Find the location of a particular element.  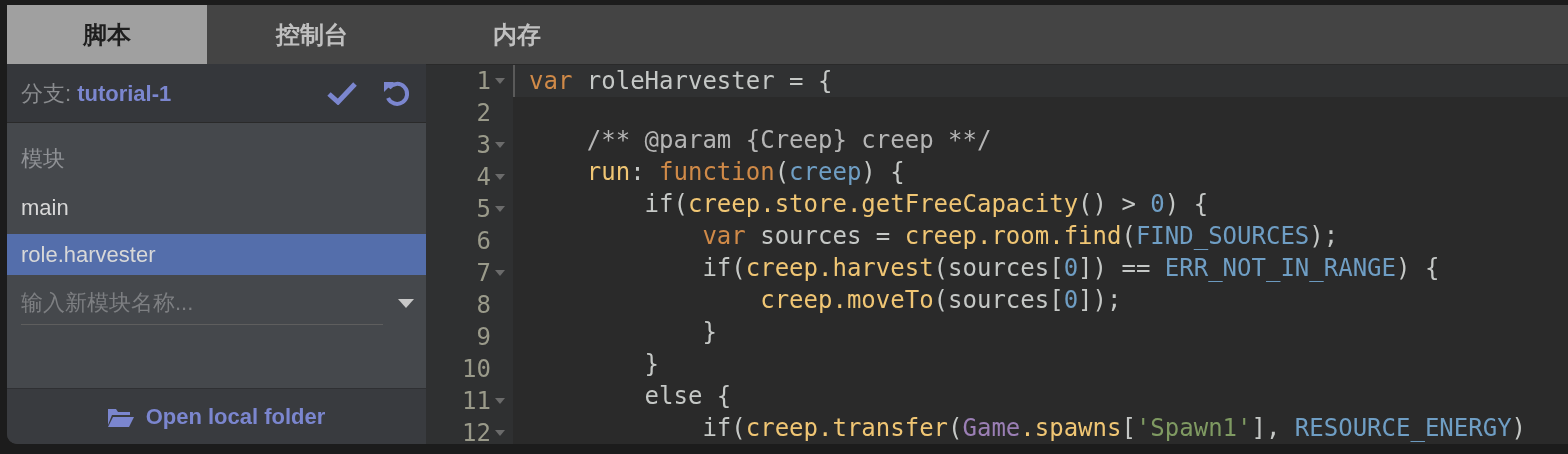

line-number: 11 is located at coordinates (476, 401).